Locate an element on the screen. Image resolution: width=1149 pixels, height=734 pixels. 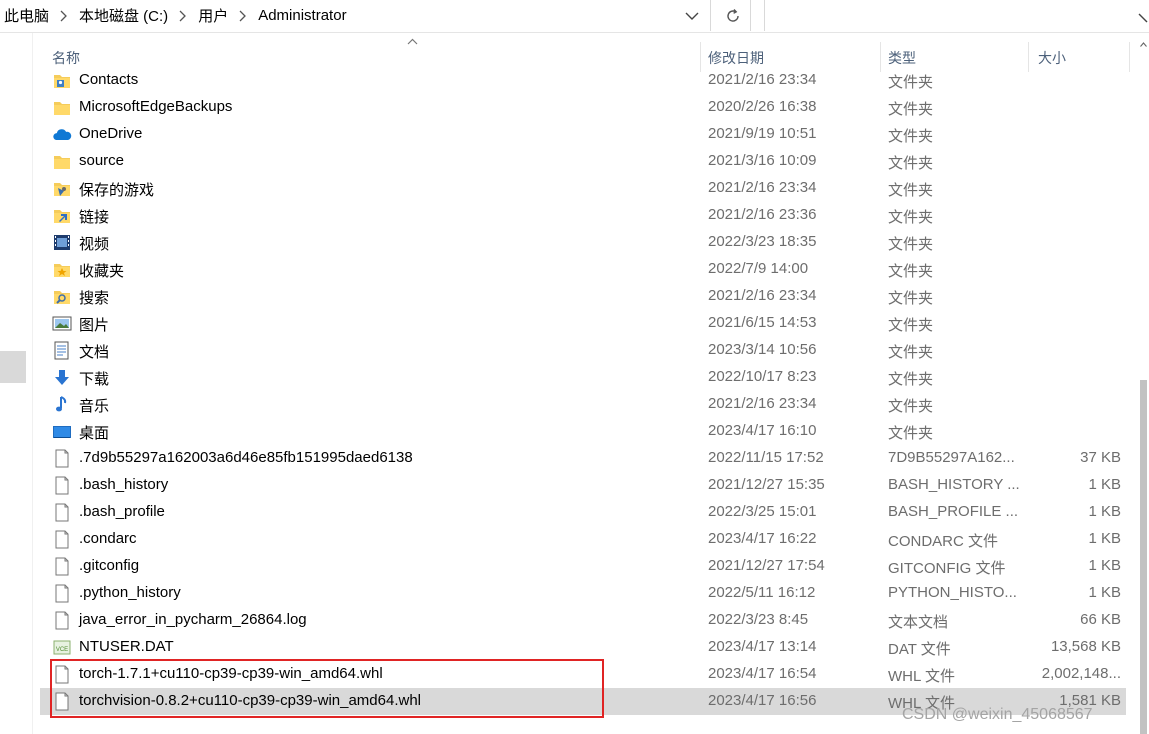
file-row: 收藏夹 2022/7/9 14:00 文件夹 is located at coordinates (583, 269).